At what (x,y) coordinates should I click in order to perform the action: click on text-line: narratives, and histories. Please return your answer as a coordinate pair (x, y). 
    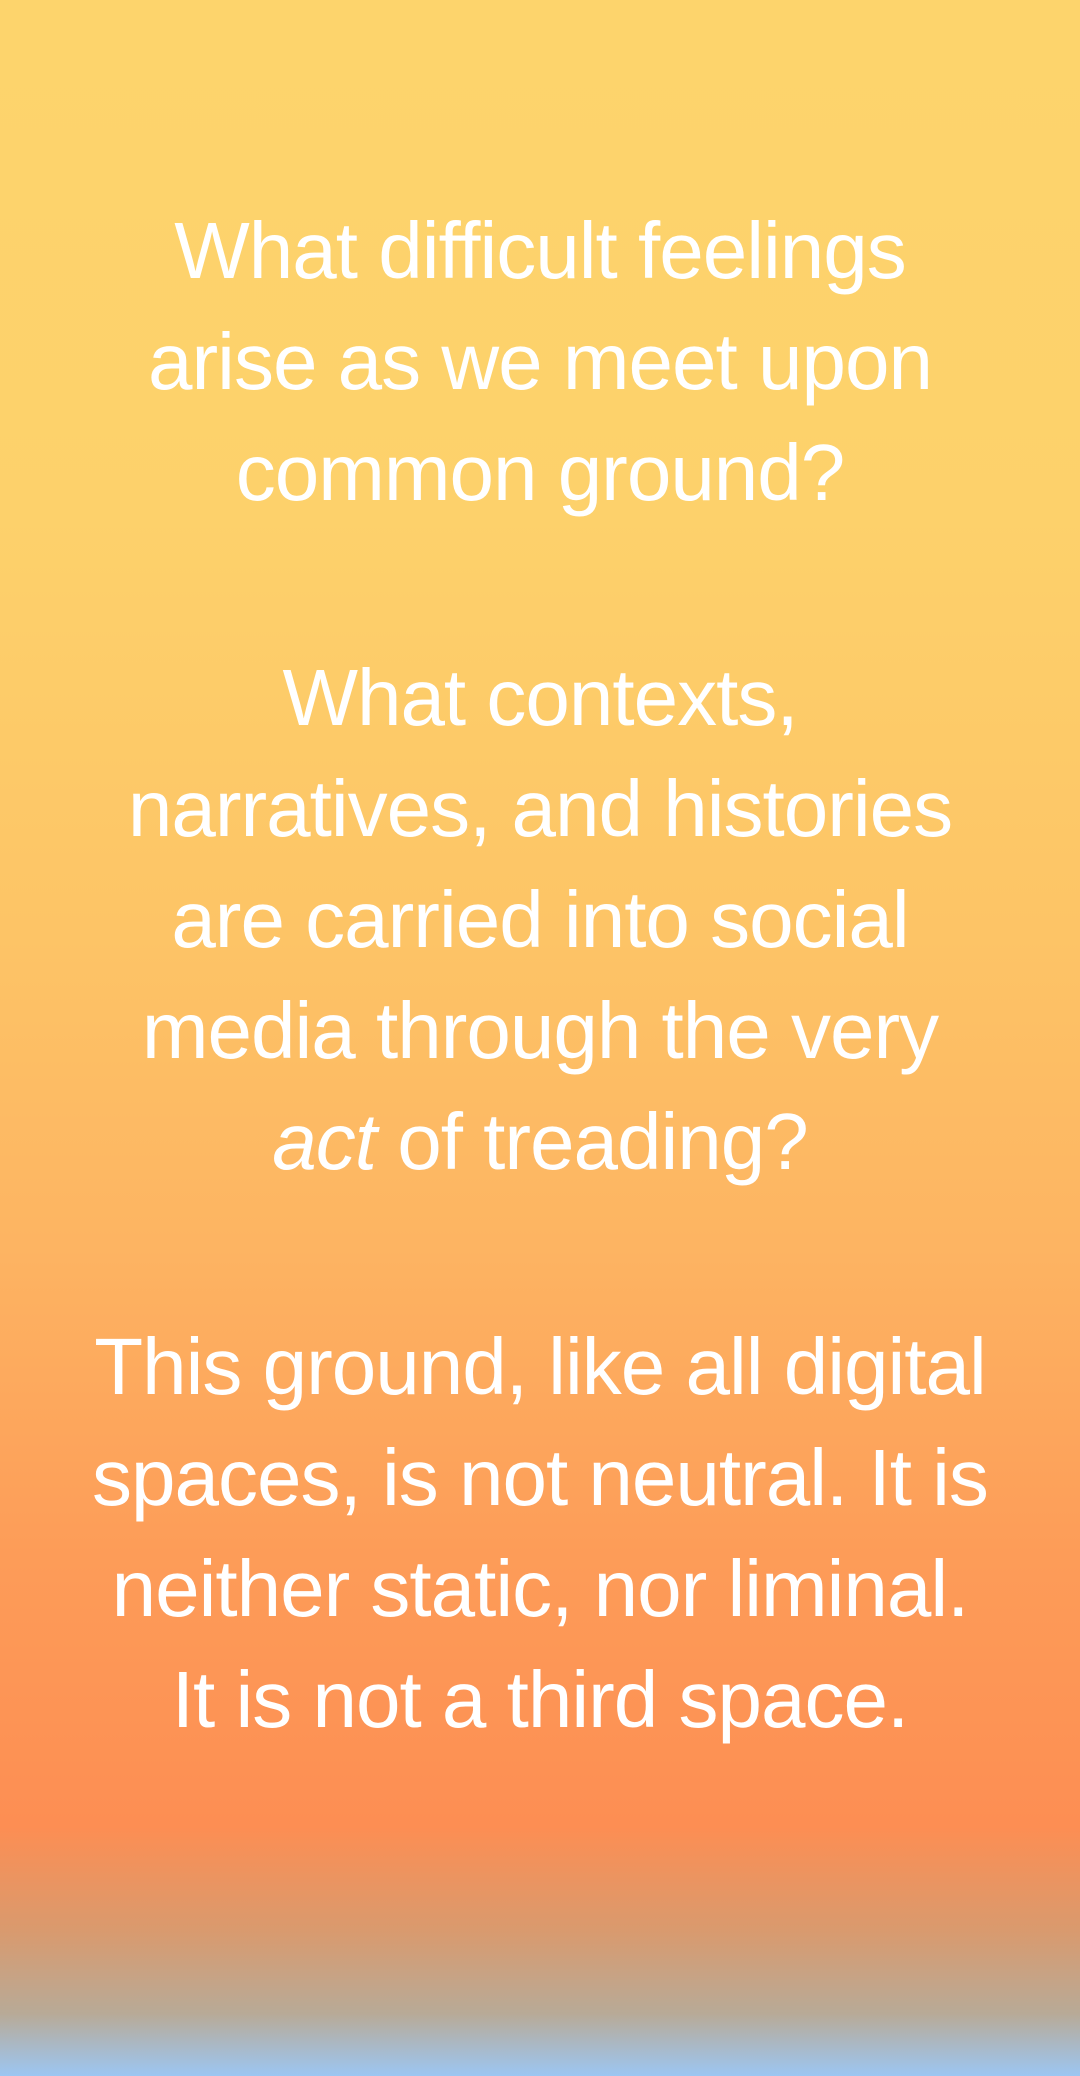
    Looking at the image, I should click on (540, 808).